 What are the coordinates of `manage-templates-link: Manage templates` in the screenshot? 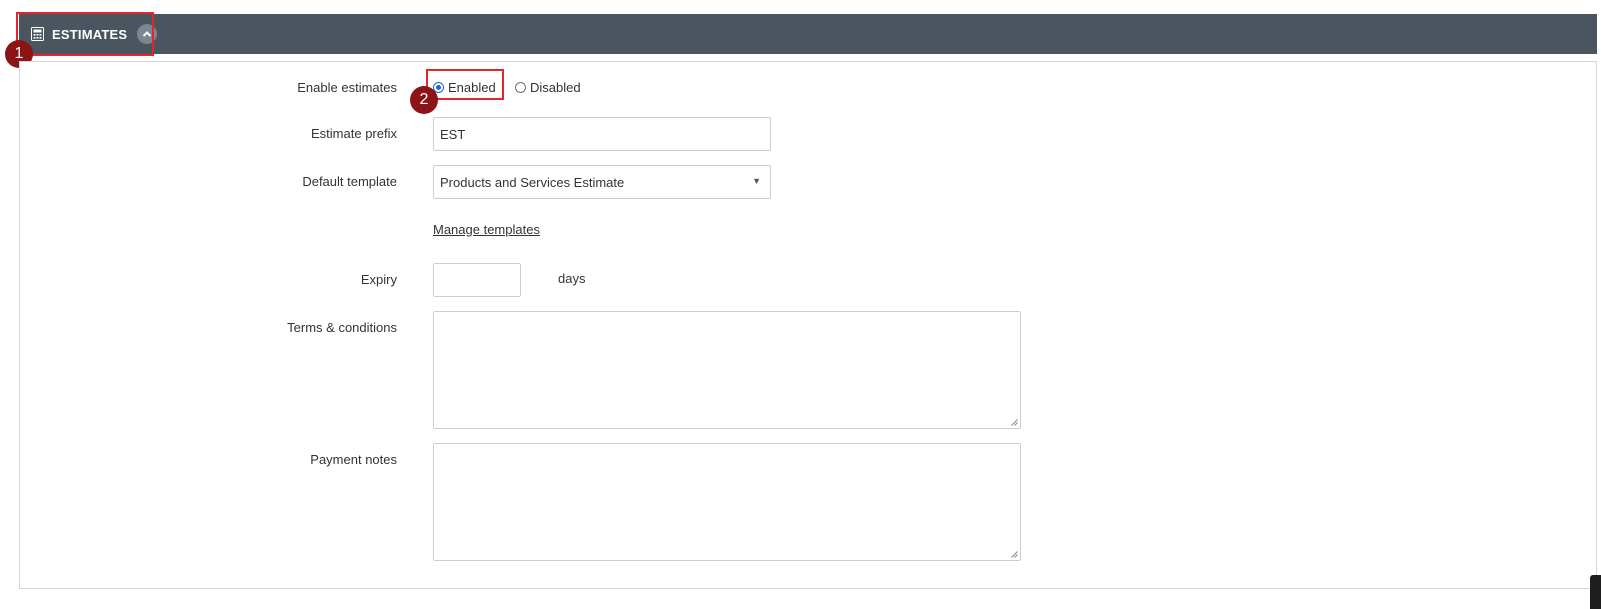 It's located at (486, 229).